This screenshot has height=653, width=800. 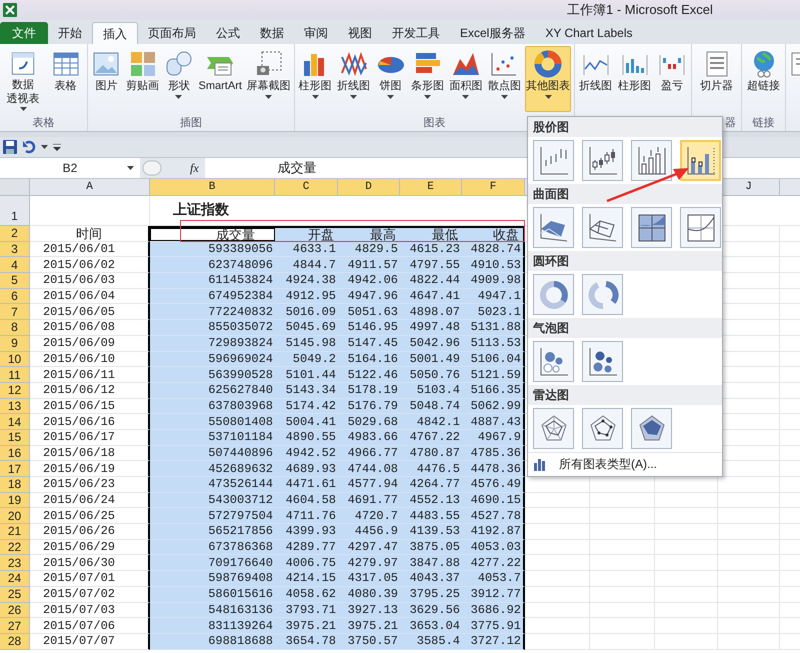 What do you see at coordinates (15, 438) in the screenshot?
I see `row-header: 15` at bounding box center [15, 438].